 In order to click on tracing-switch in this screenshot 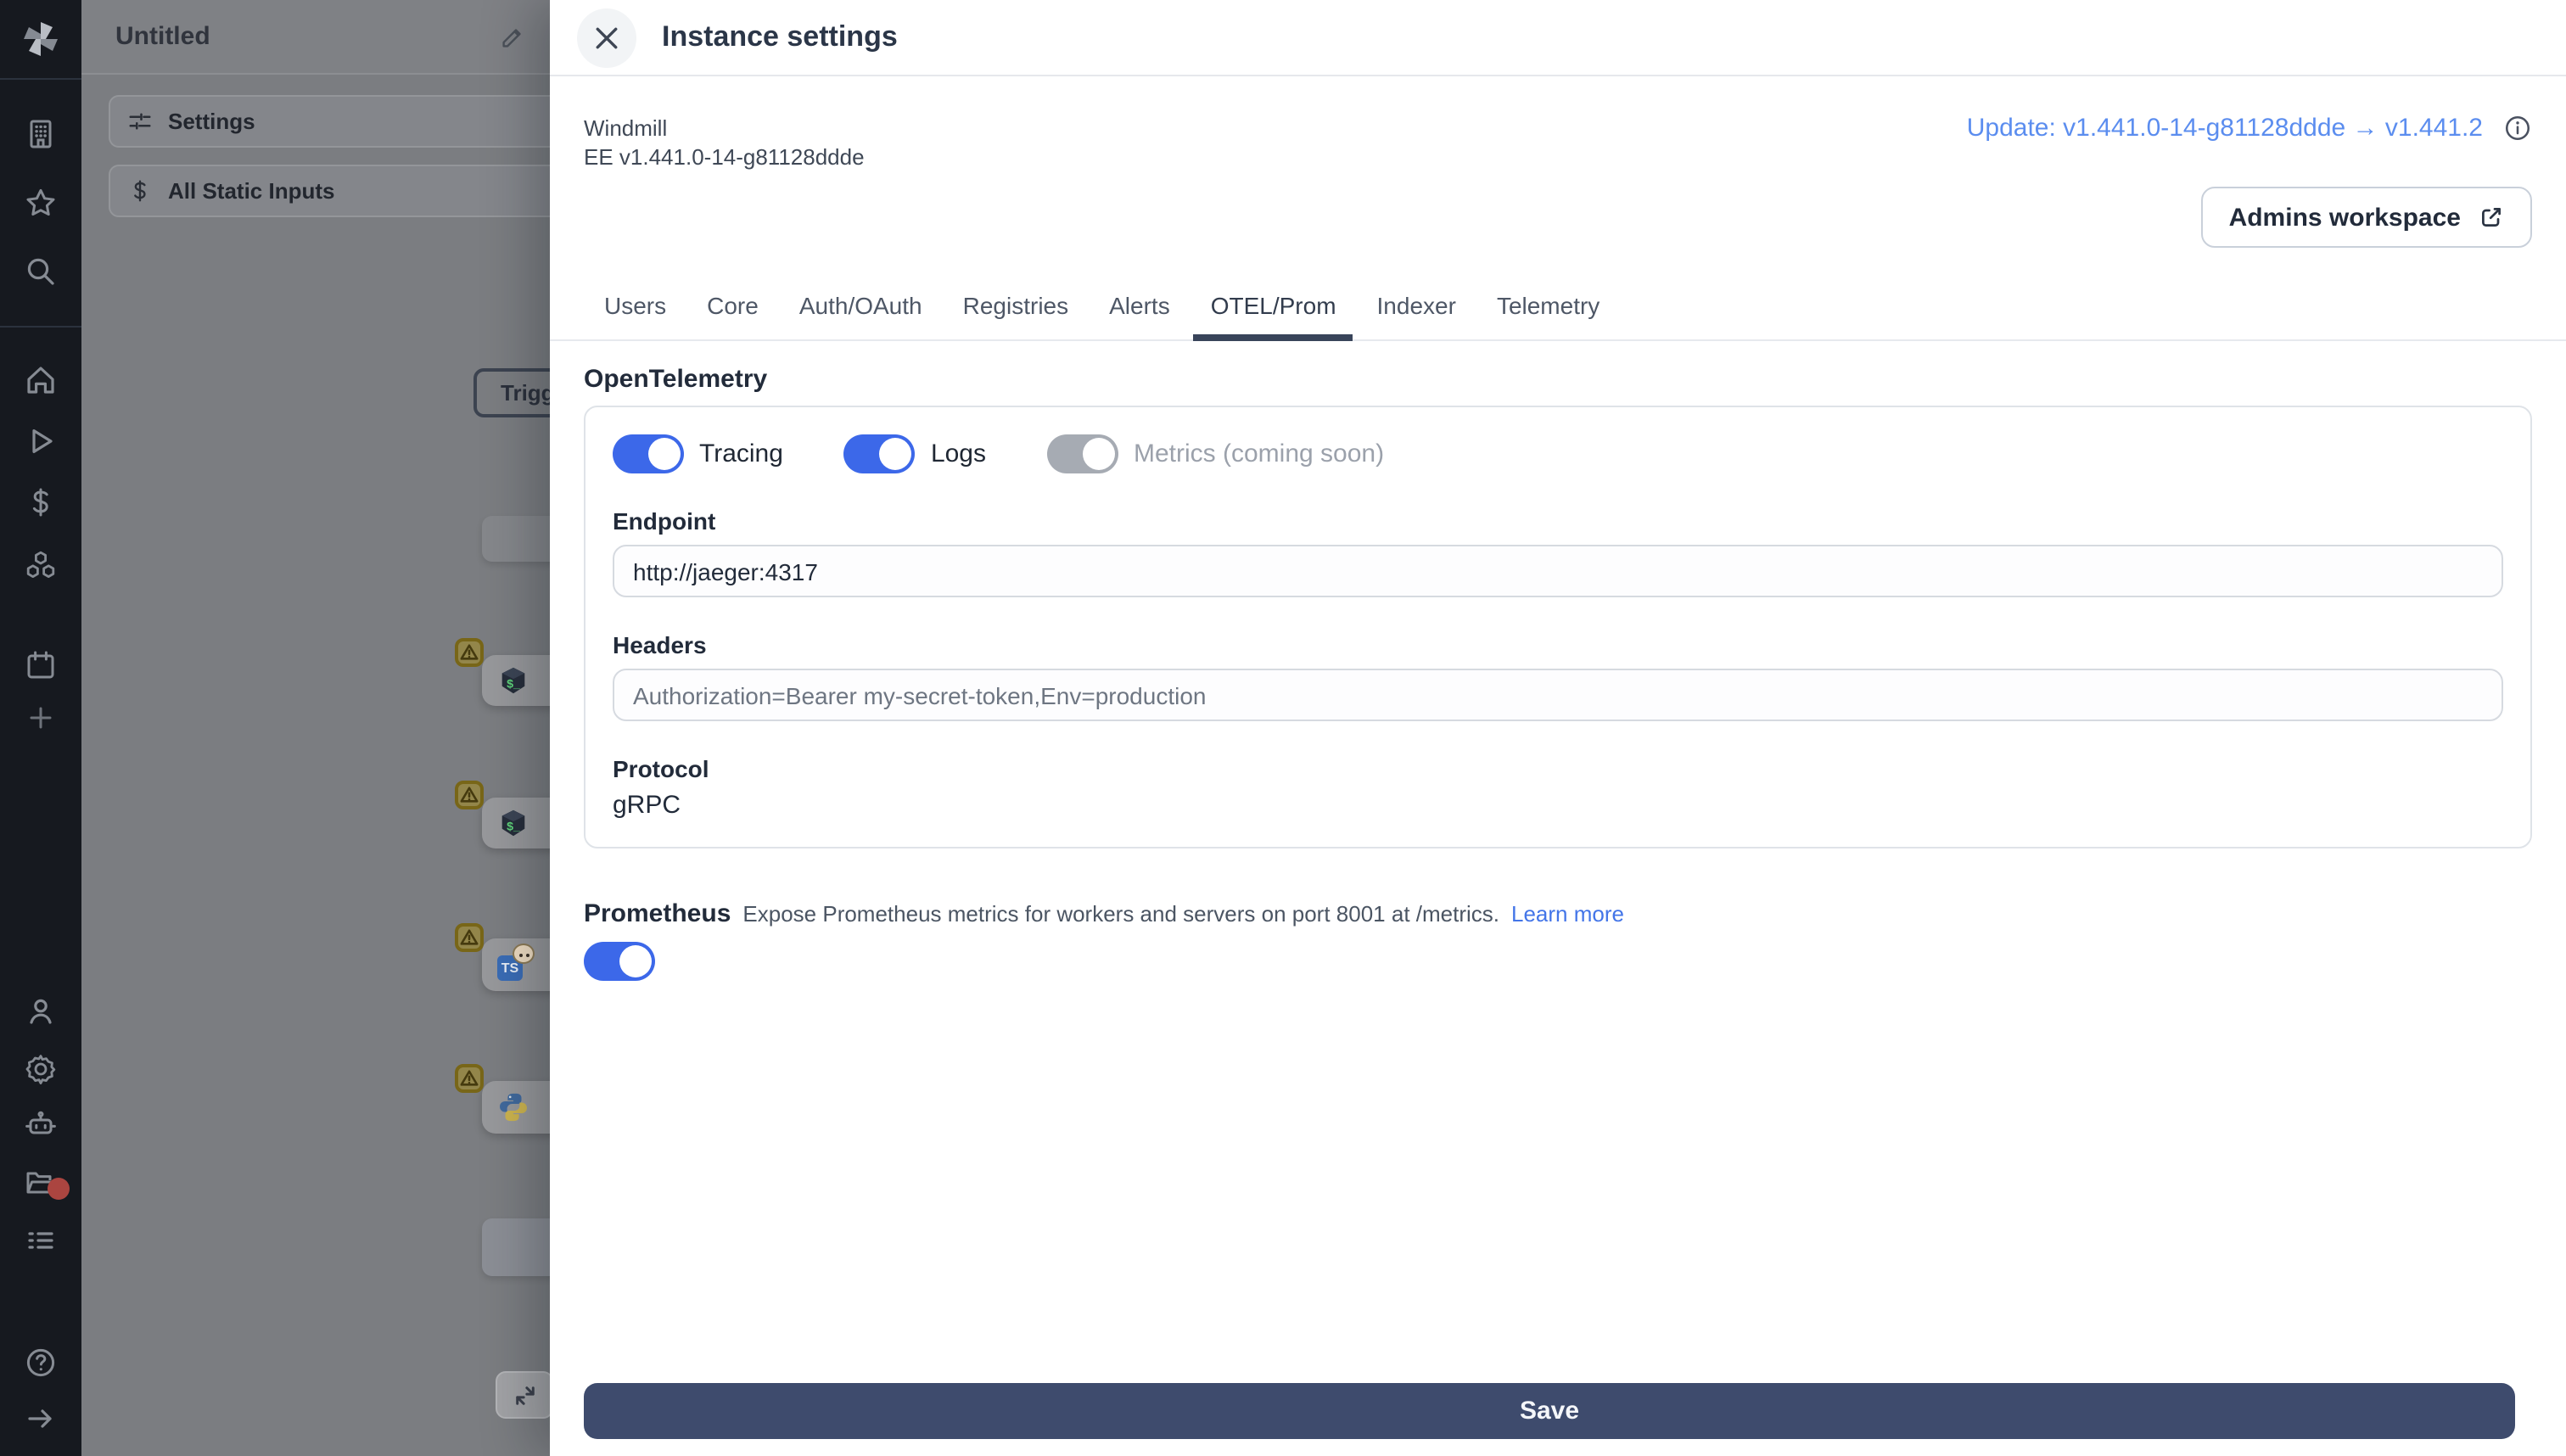, I will do `click(648, 454)`.